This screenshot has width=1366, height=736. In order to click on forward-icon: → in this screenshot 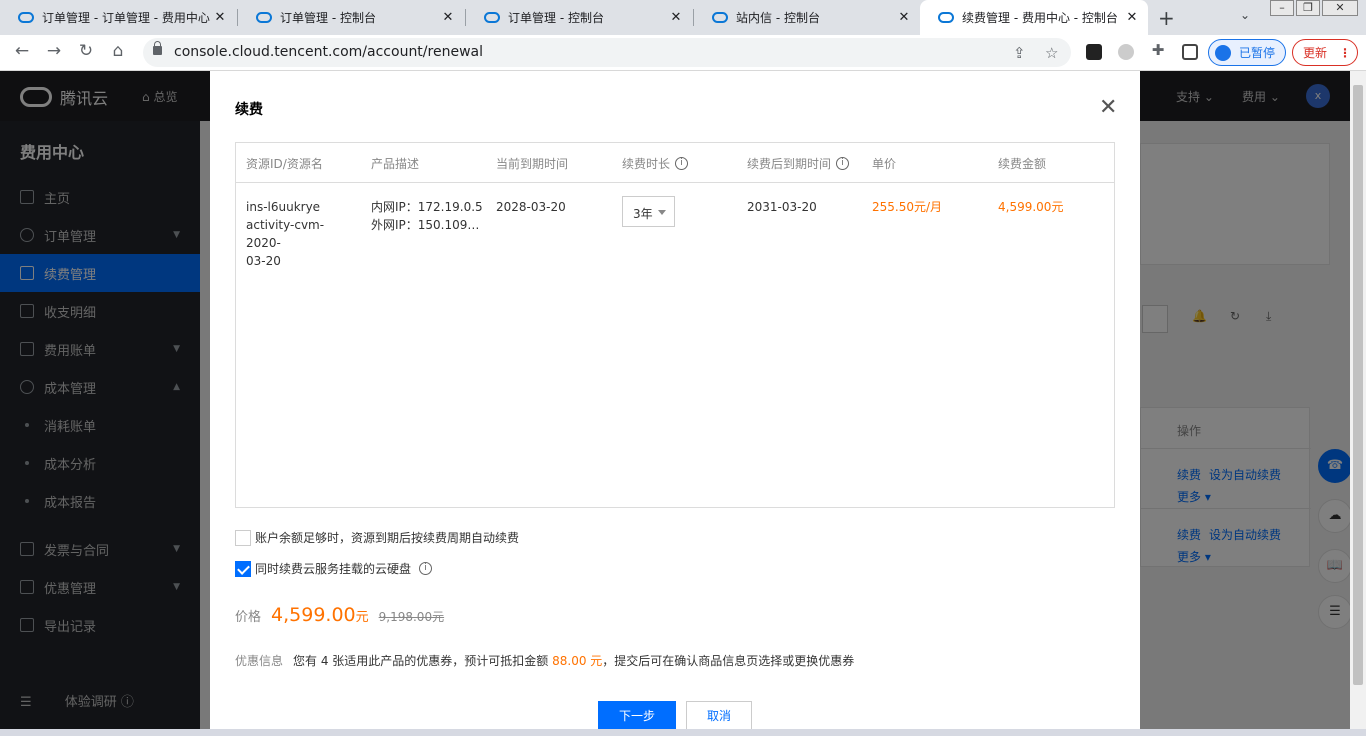, I will do `click(54, 51)`.